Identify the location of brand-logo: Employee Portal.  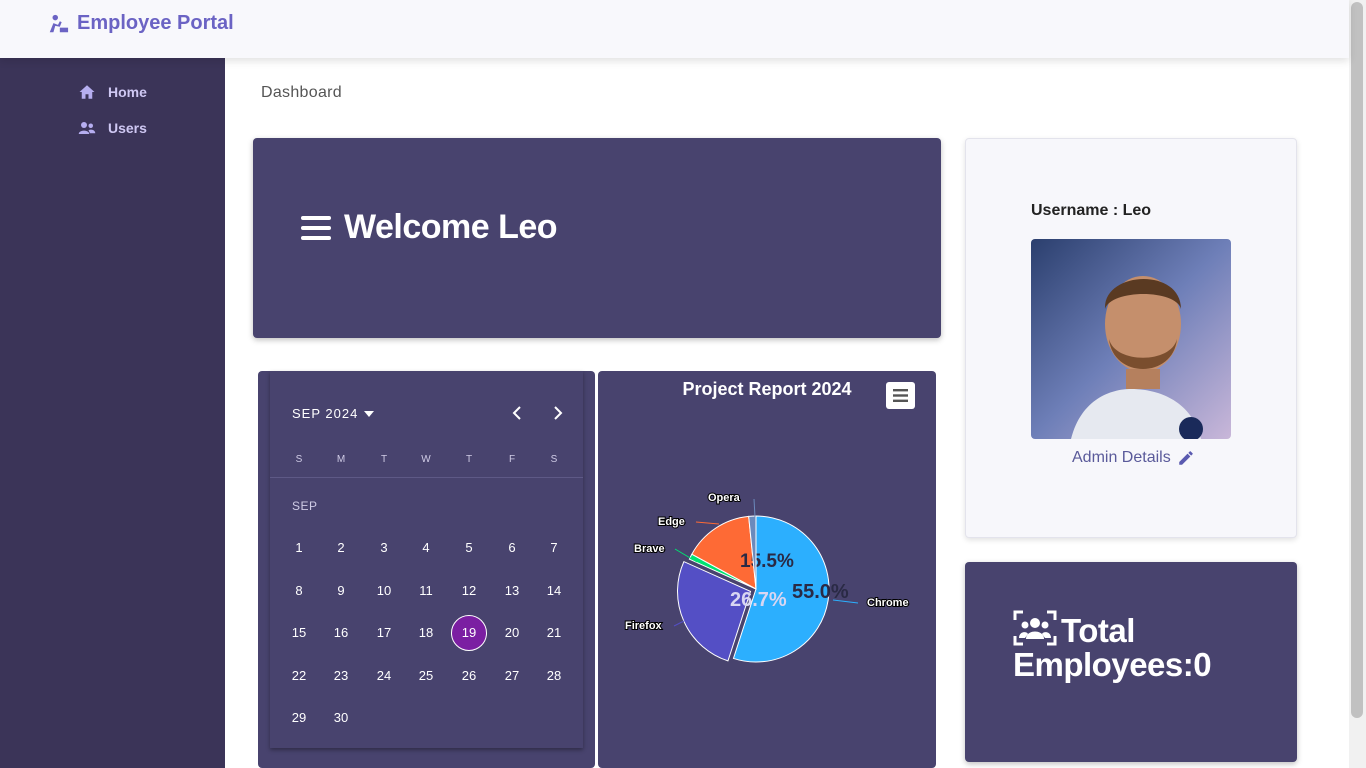
(140, 23).